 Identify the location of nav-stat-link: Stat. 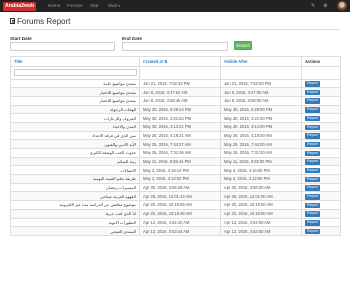
(94, 6).